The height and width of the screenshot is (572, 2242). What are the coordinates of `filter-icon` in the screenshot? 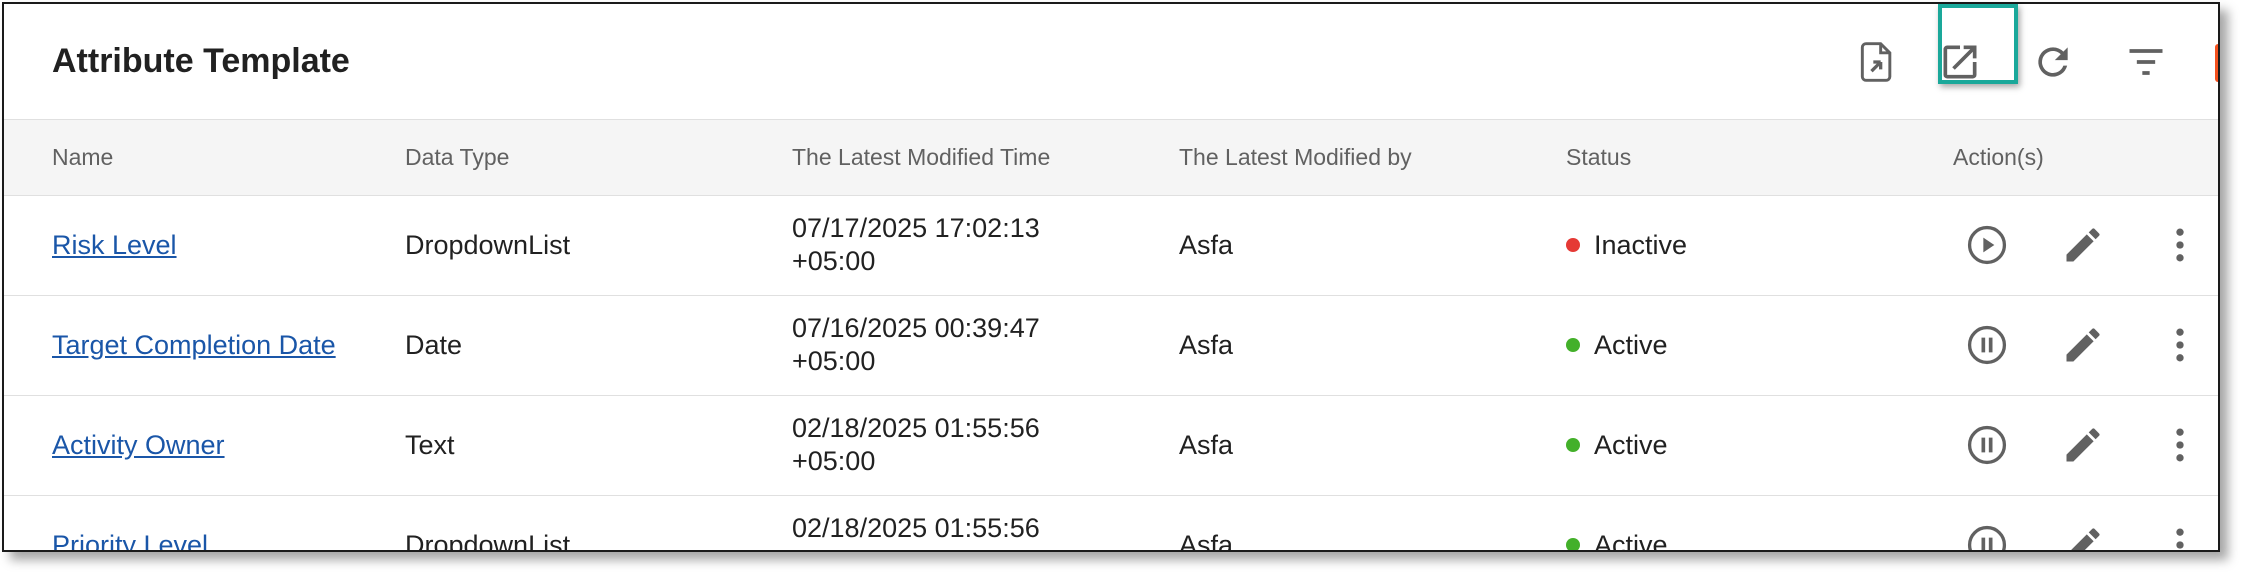 It's located at (2146, 62).